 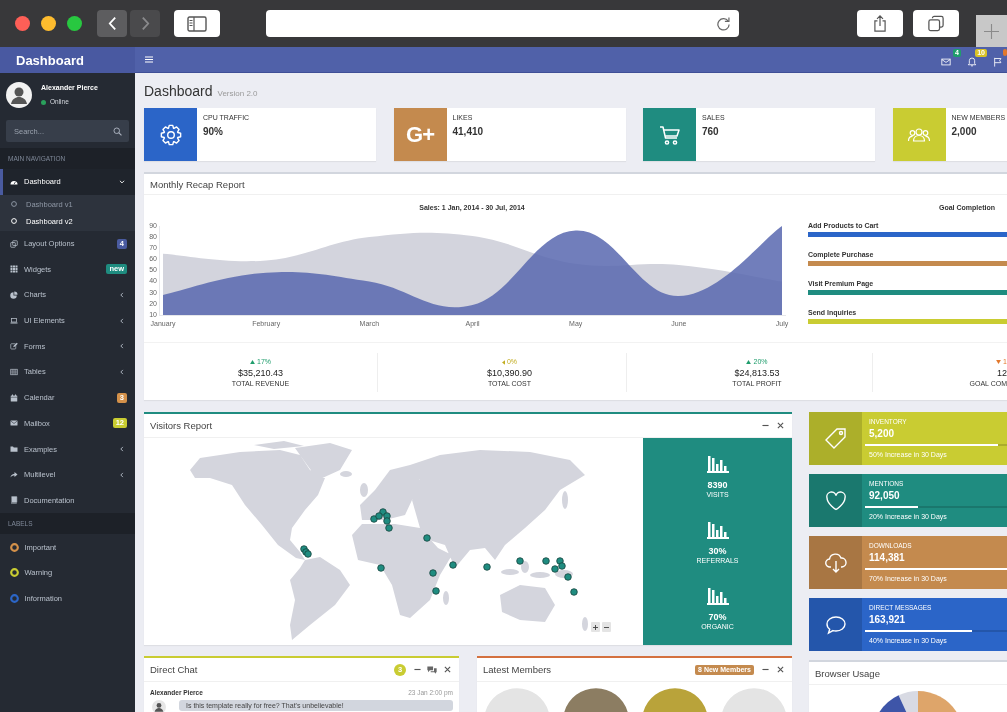 What do you see at coordinates (1002, 373) in the screenshot?
I see `stat-value: 12` at bounding box center [1002, 373].